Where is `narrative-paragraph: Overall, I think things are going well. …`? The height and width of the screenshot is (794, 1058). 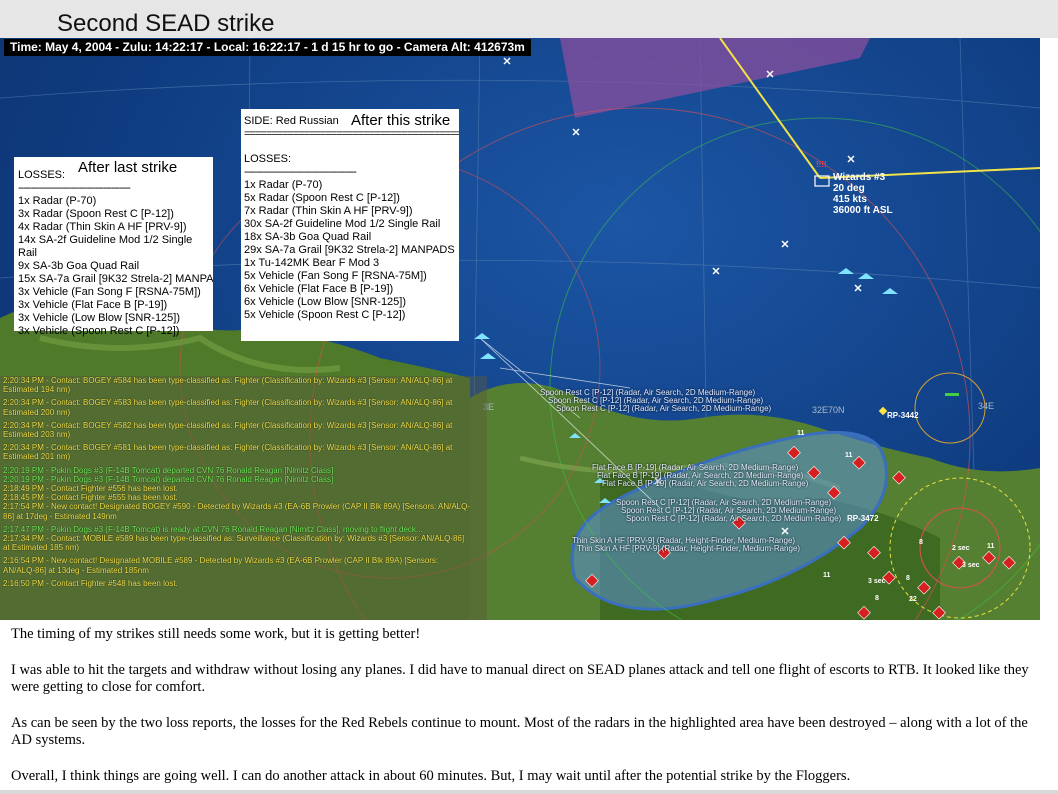 narrative-paragraph: Overall, I think things are going well. … is located at coordinates (431, 775).